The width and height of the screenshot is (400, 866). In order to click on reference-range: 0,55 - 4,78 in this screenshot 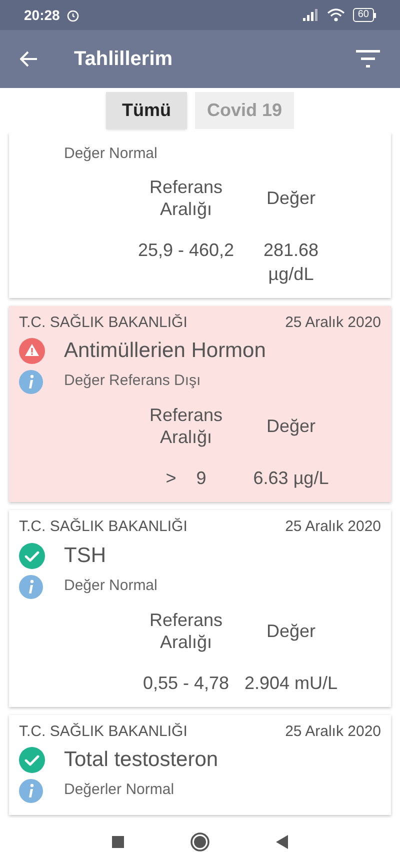, I will do `click(186, 683)`.